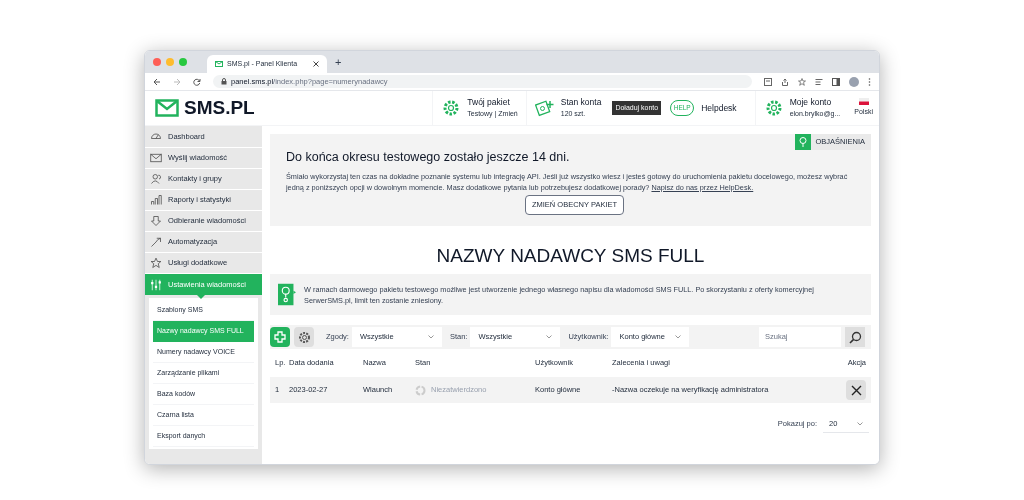  I want to click on banner-title: Do końca okresu testowego zostało jeszcze 14 dni., so click(428, 157).